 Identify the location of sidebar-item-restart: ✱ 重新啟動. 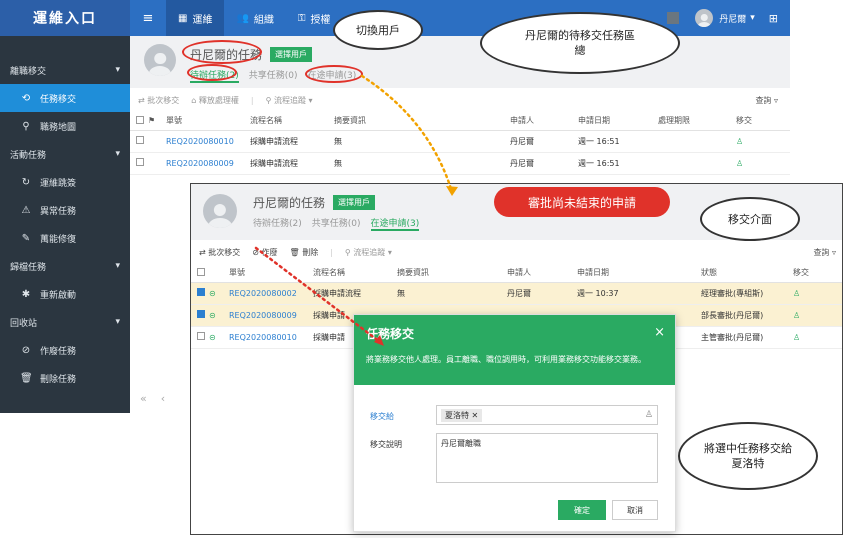
(65, 294).